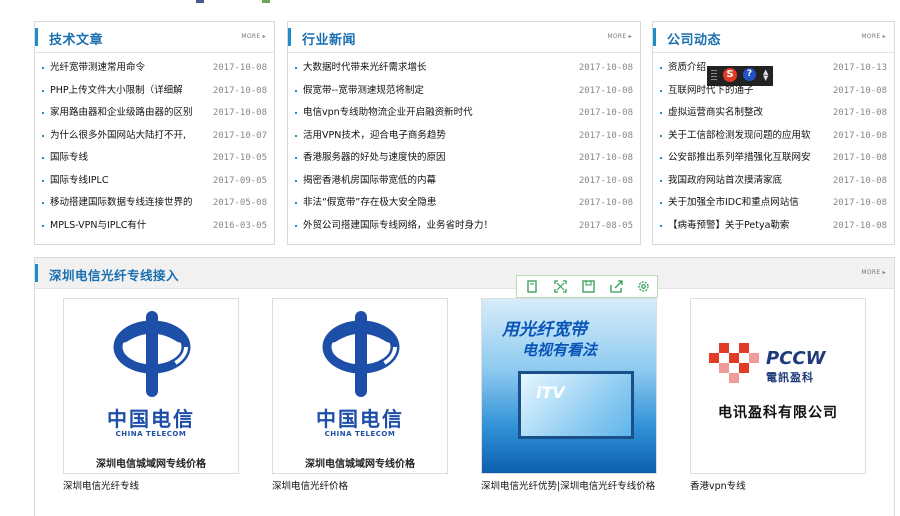 The image size is (900, 516). I want to click on list-item: 电信vpn专线助物流企业开启融资新时代 2017-10-08, so click(464, 116).